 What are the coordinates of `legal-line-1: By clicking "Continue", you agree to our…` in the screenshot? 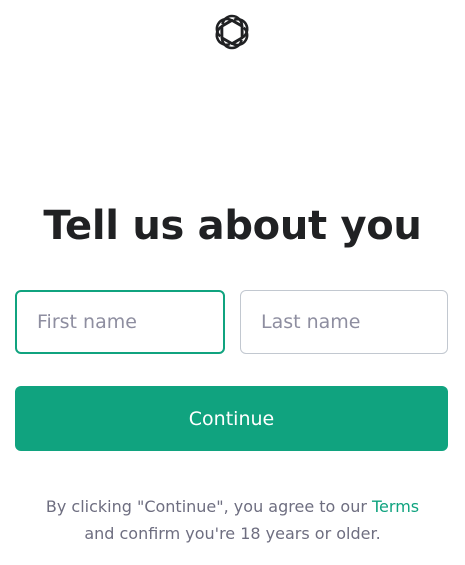 It's located at (232, 506).